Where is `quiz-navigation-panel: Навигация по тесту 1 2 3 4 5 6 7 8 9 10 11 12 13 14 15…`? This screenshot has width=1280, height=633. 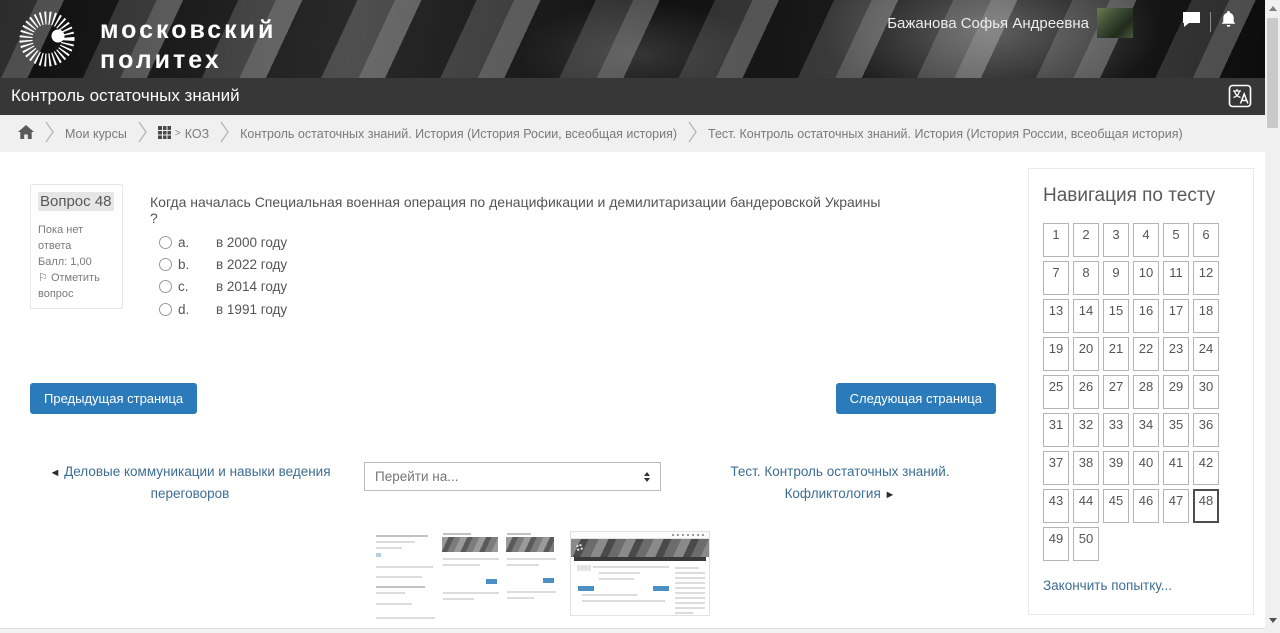 quiz-navigation-panel: Навигация по тесту 1 2 3 4 5 6 7 8 9 10 11 12 13 14 15… is located at coordinates (1141, 391).